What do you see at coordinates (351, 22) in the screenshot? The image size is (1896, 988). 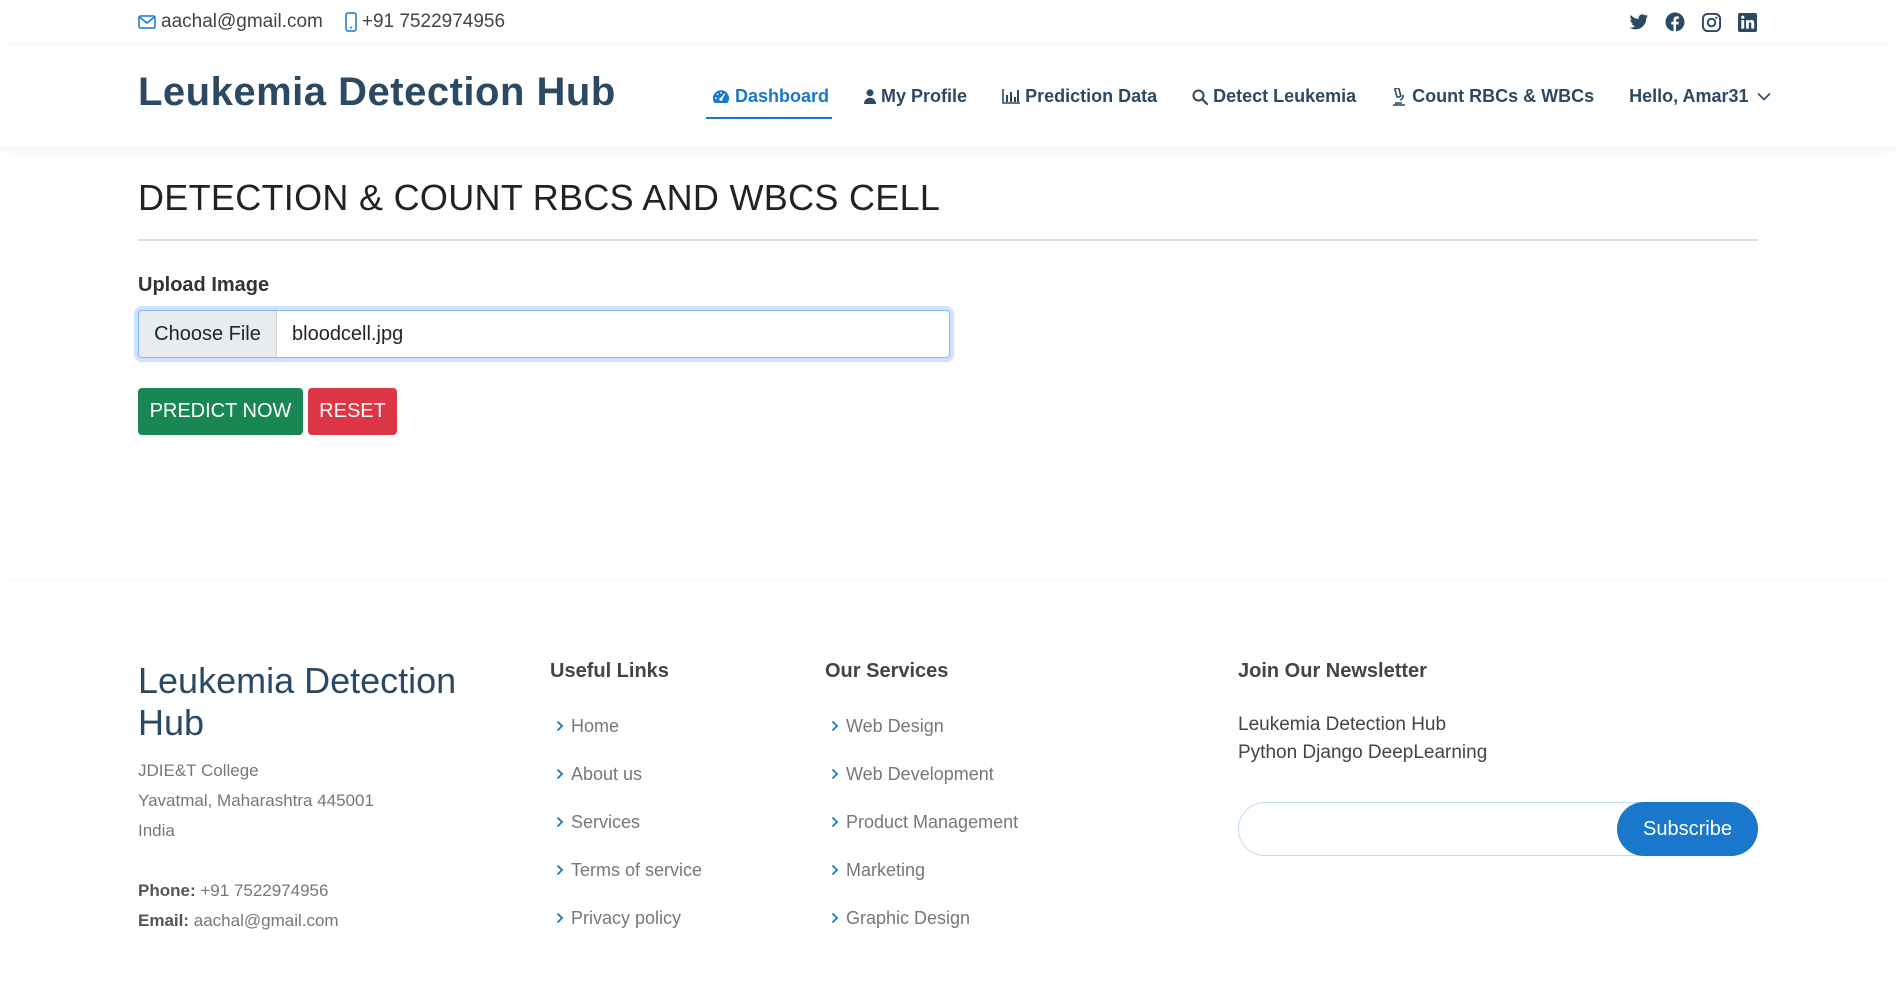 I see `phone-icon` at bounding box center [351, 22].